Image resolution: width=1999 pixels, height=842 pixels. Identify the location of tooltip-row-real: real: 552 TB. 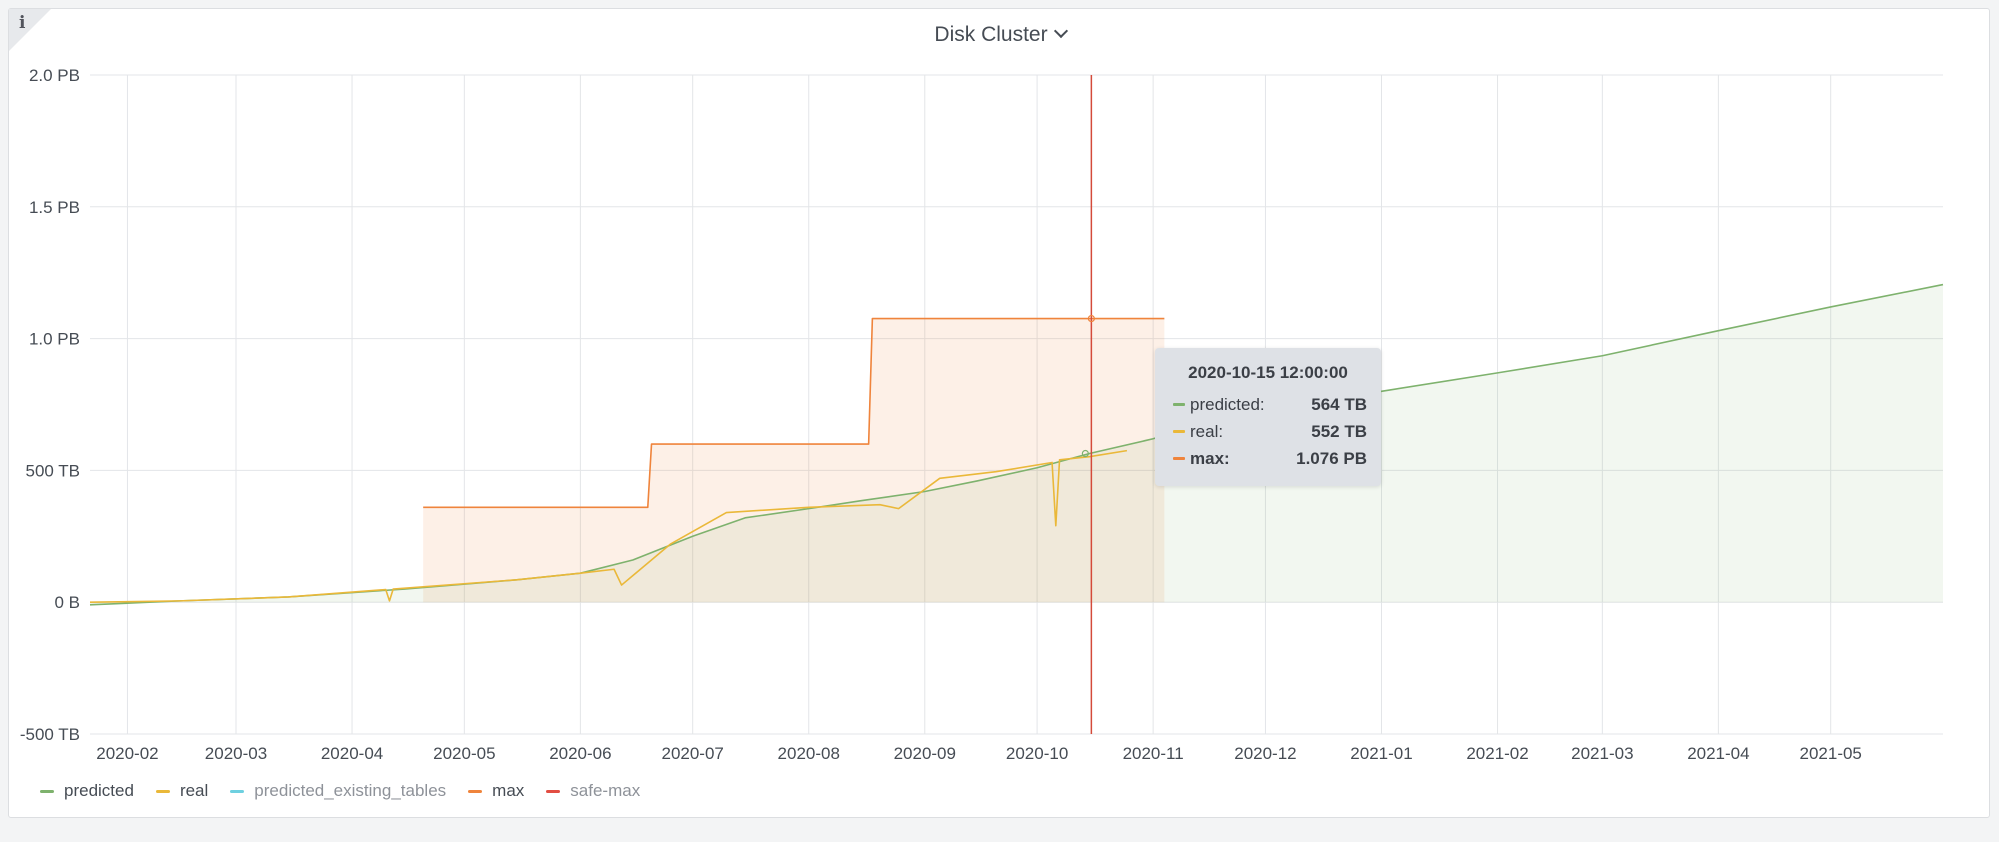
(1268, 431).